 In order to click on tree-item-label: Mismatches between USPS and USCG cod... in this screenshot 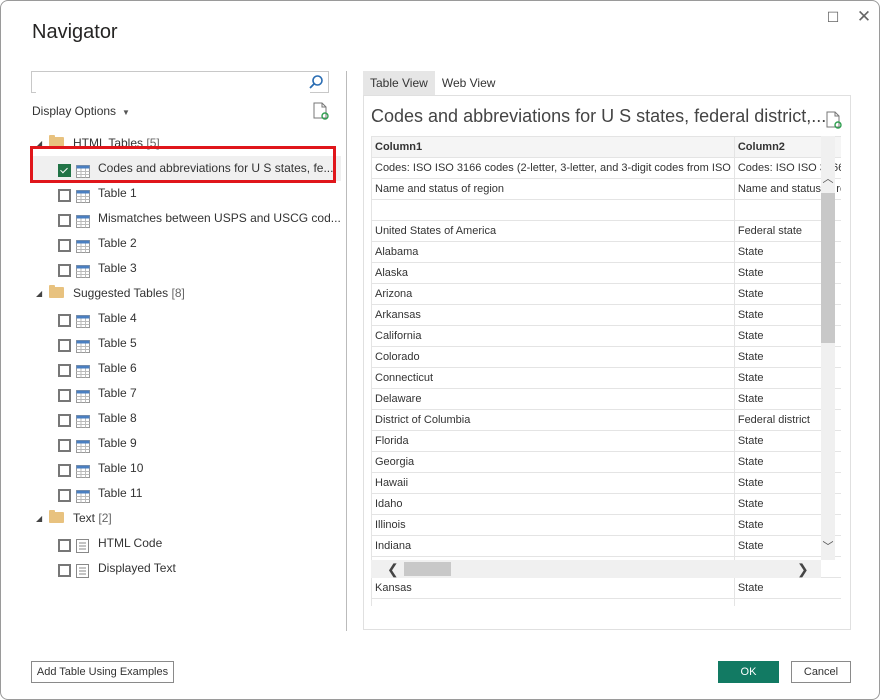, I will do `click(219, 218)`.